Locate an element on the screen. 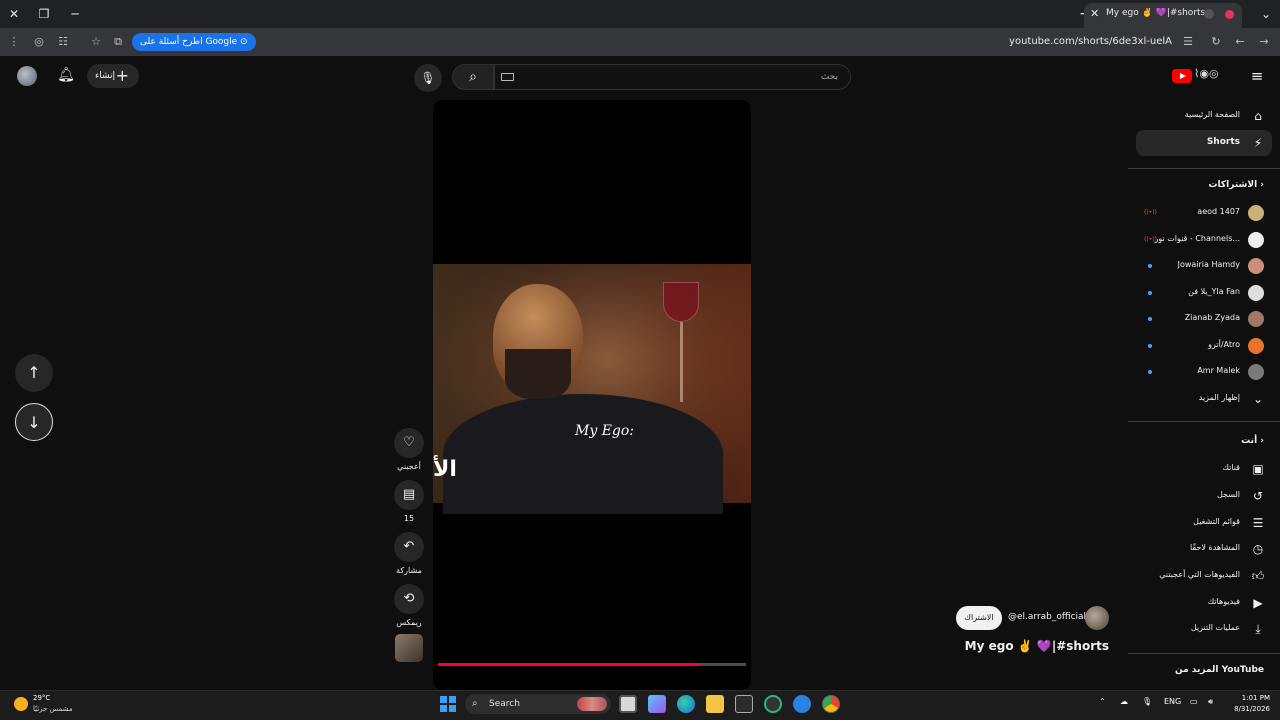  sidebar-item-playlists: قوائم التشغيل ☰ is located at coordinates (1204, 523).